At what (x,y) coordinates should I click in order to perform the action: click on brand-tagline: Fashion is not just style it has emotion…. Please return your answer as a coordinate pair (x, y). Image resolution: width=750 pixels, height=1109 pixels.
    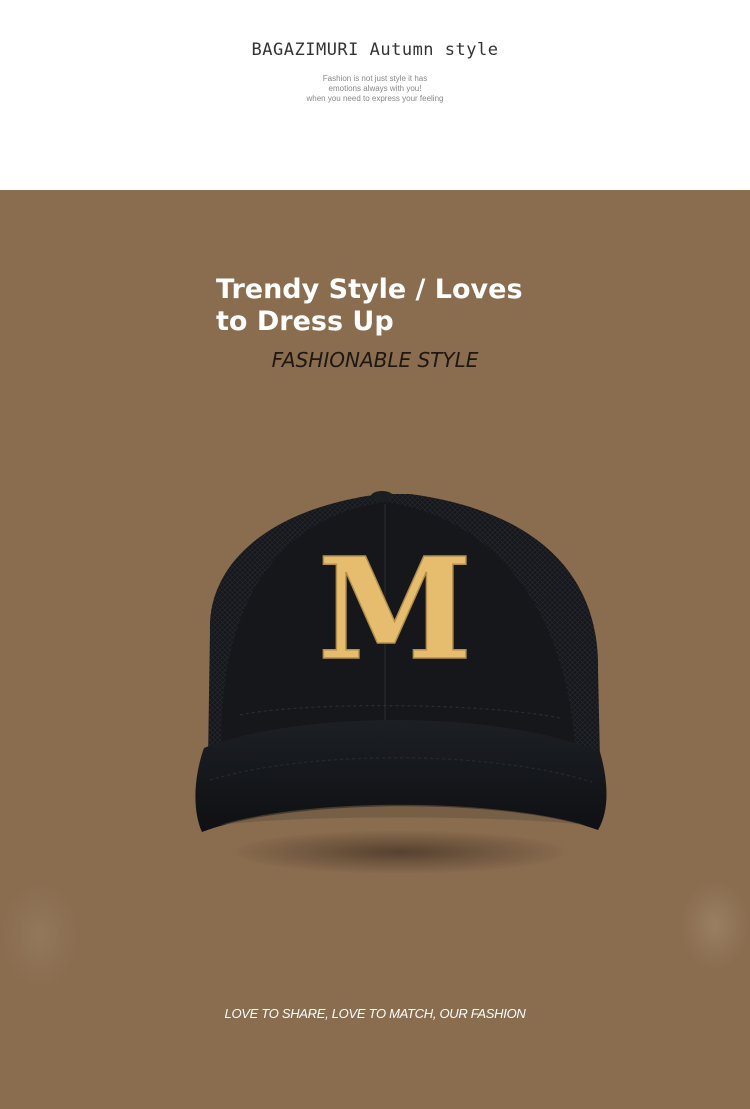
    Looking at the image, I should click on (375, 89).